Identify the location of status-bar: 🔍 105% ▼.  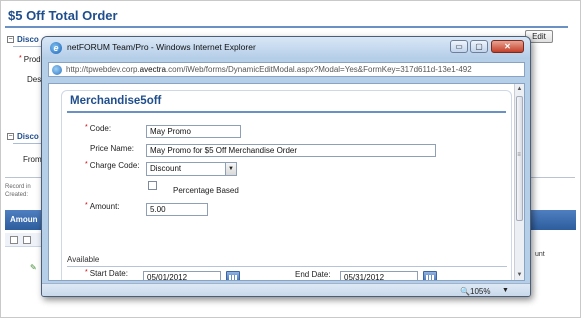
(286, 289).